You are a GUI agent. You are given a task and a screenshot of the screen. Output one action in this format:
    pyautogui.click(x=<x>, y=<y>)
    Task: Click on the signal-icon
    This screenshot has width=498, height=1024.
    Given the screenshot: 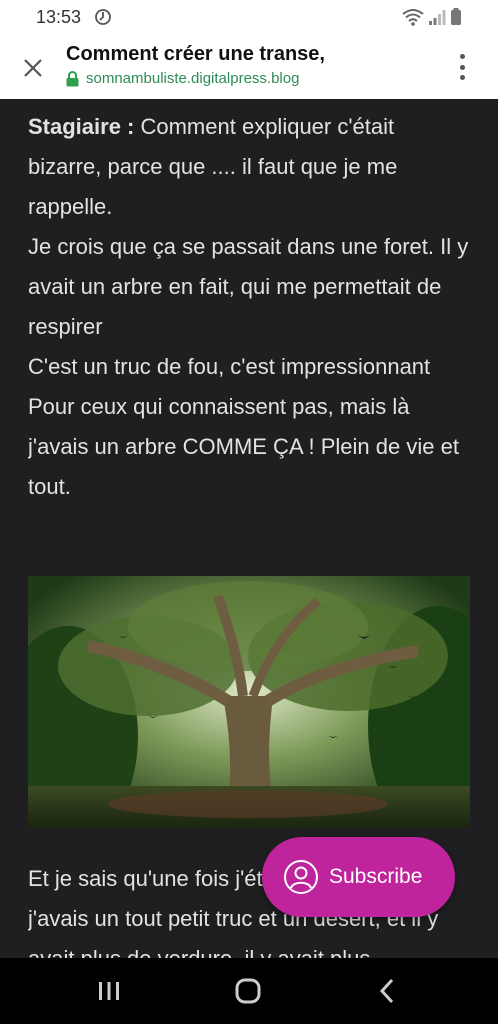 What is the action you would take?
    pyautogui.click(x=437, y=19)
    